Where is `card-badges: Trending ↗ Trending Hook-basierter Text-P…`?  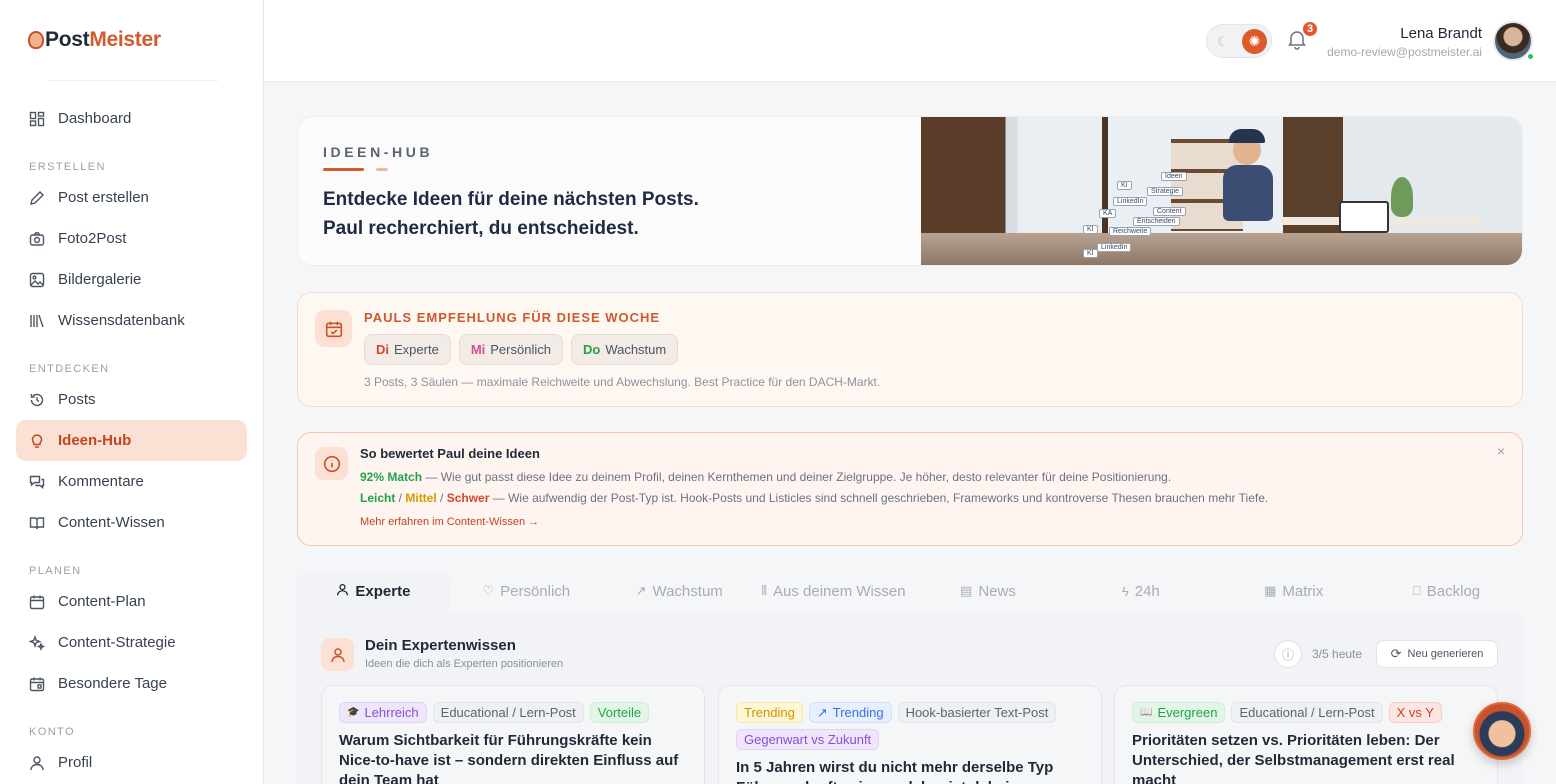
card-badges: Trending ↗ Trending Hook-basierter Text-P… is located at coordinates (912, 726).